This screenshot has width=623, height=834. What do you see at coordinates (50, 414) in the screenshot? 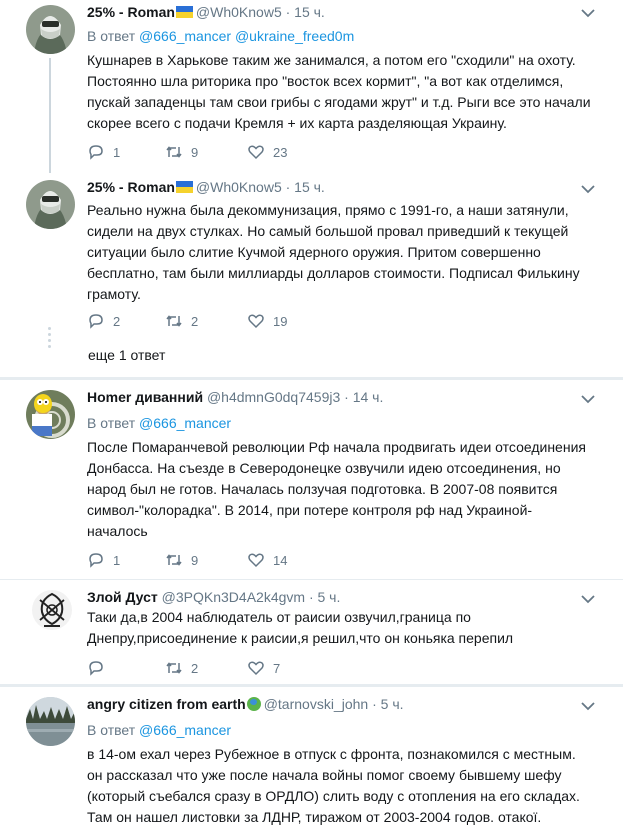
I see `avatar-homer` at bounding box center [50, 414].